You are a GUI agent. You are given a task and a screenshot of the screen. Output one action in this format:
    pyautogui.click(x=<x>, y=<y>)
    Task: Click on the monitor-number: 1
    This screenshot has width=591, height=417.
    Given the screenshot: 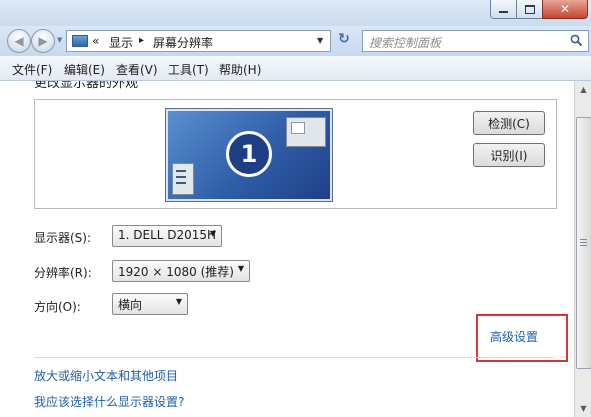 What is the action you would take?
    pyautogui.click(x=249, y=154)
    